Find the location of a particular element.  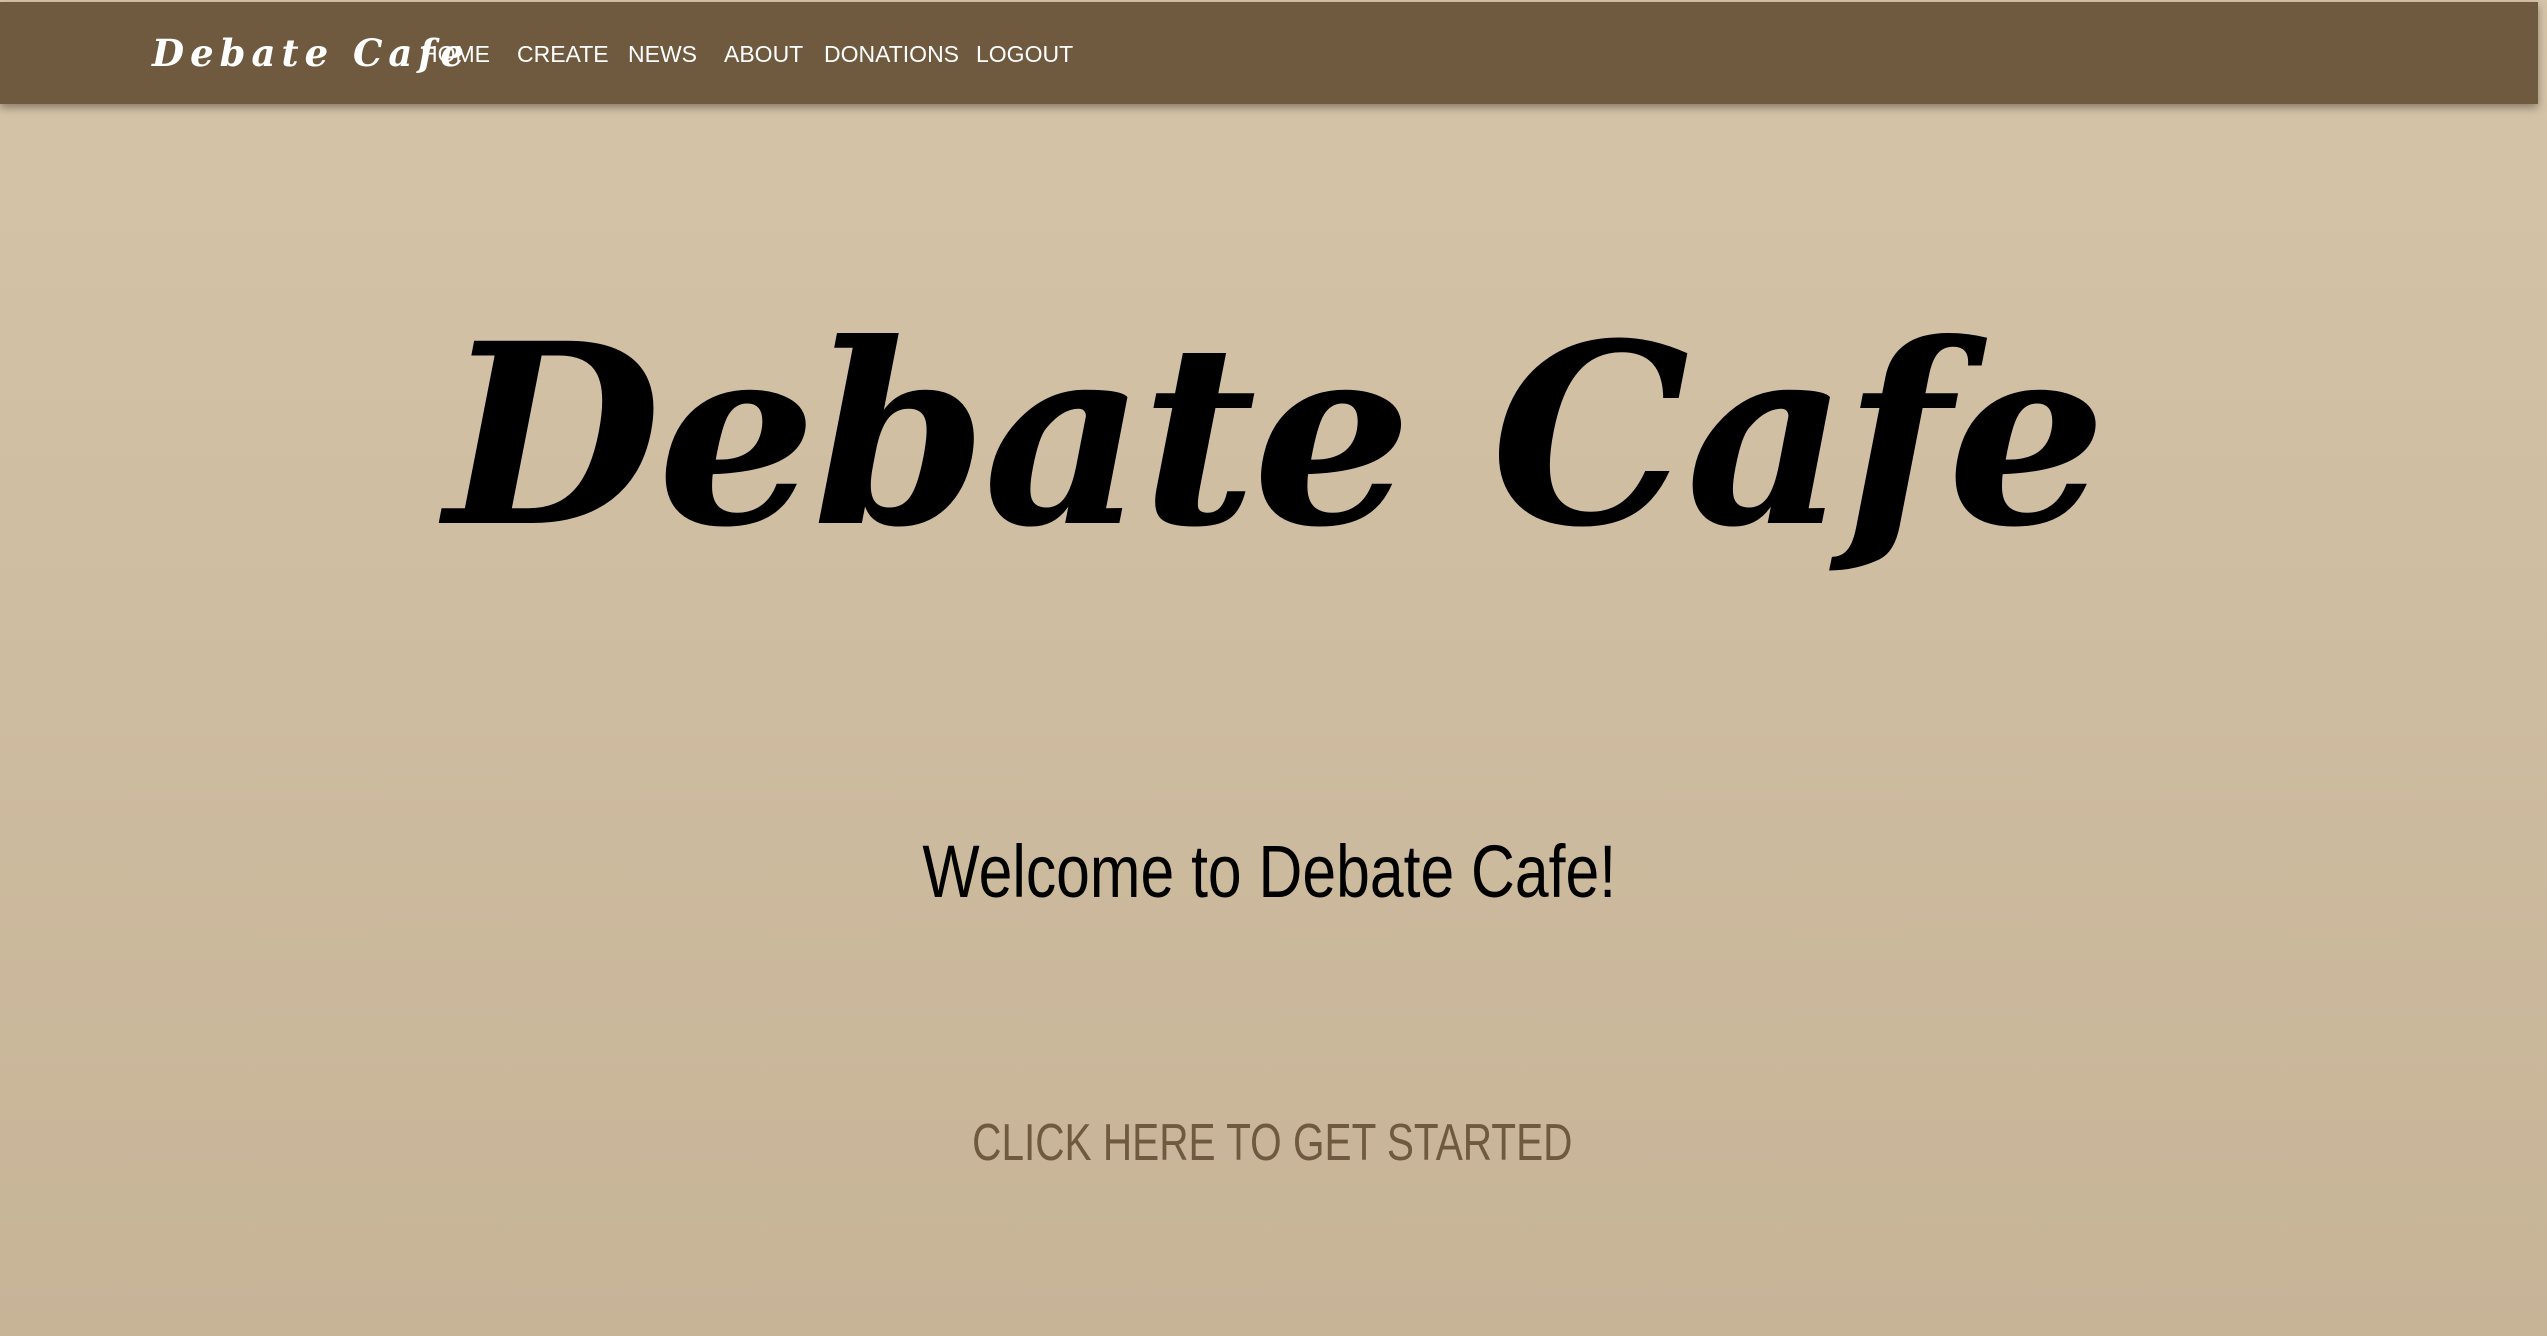

nav-create-link: CREATE is located at coordinates (563, 54).